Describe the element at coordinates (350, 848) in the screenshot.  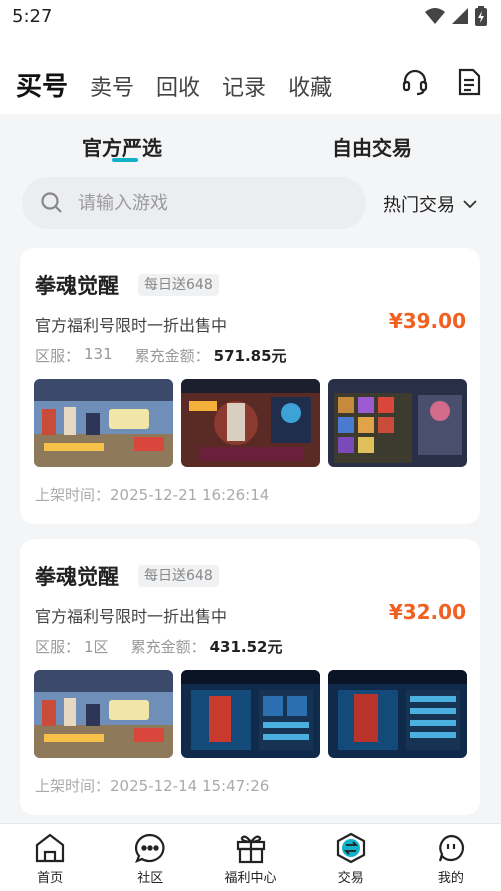
I see `trade-icon` at that location.